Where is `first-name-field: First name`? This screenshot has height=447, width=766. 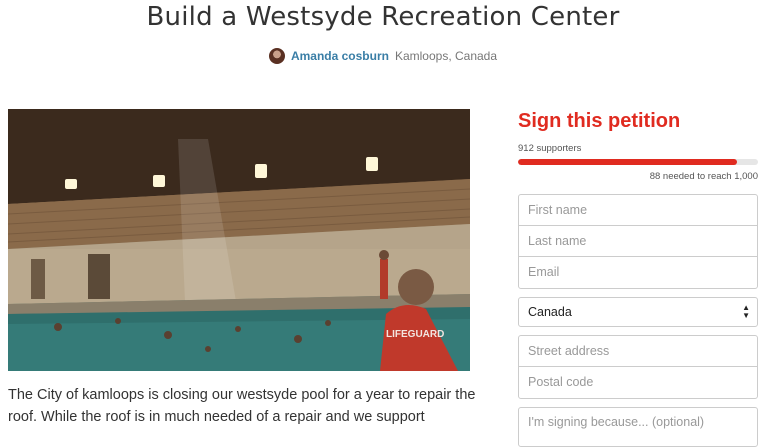
first-name-field: First name is located at coordinates (638, 210).